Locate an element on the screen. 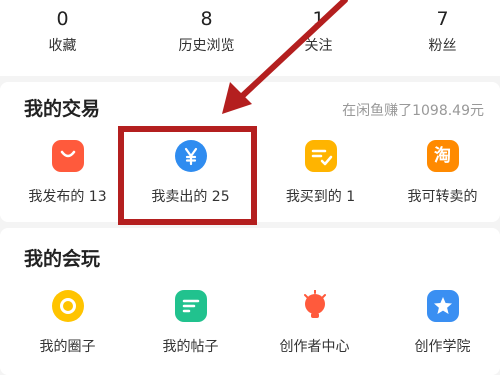  item-my-posts: 我的帖子 is located at coordinates (190, 323).